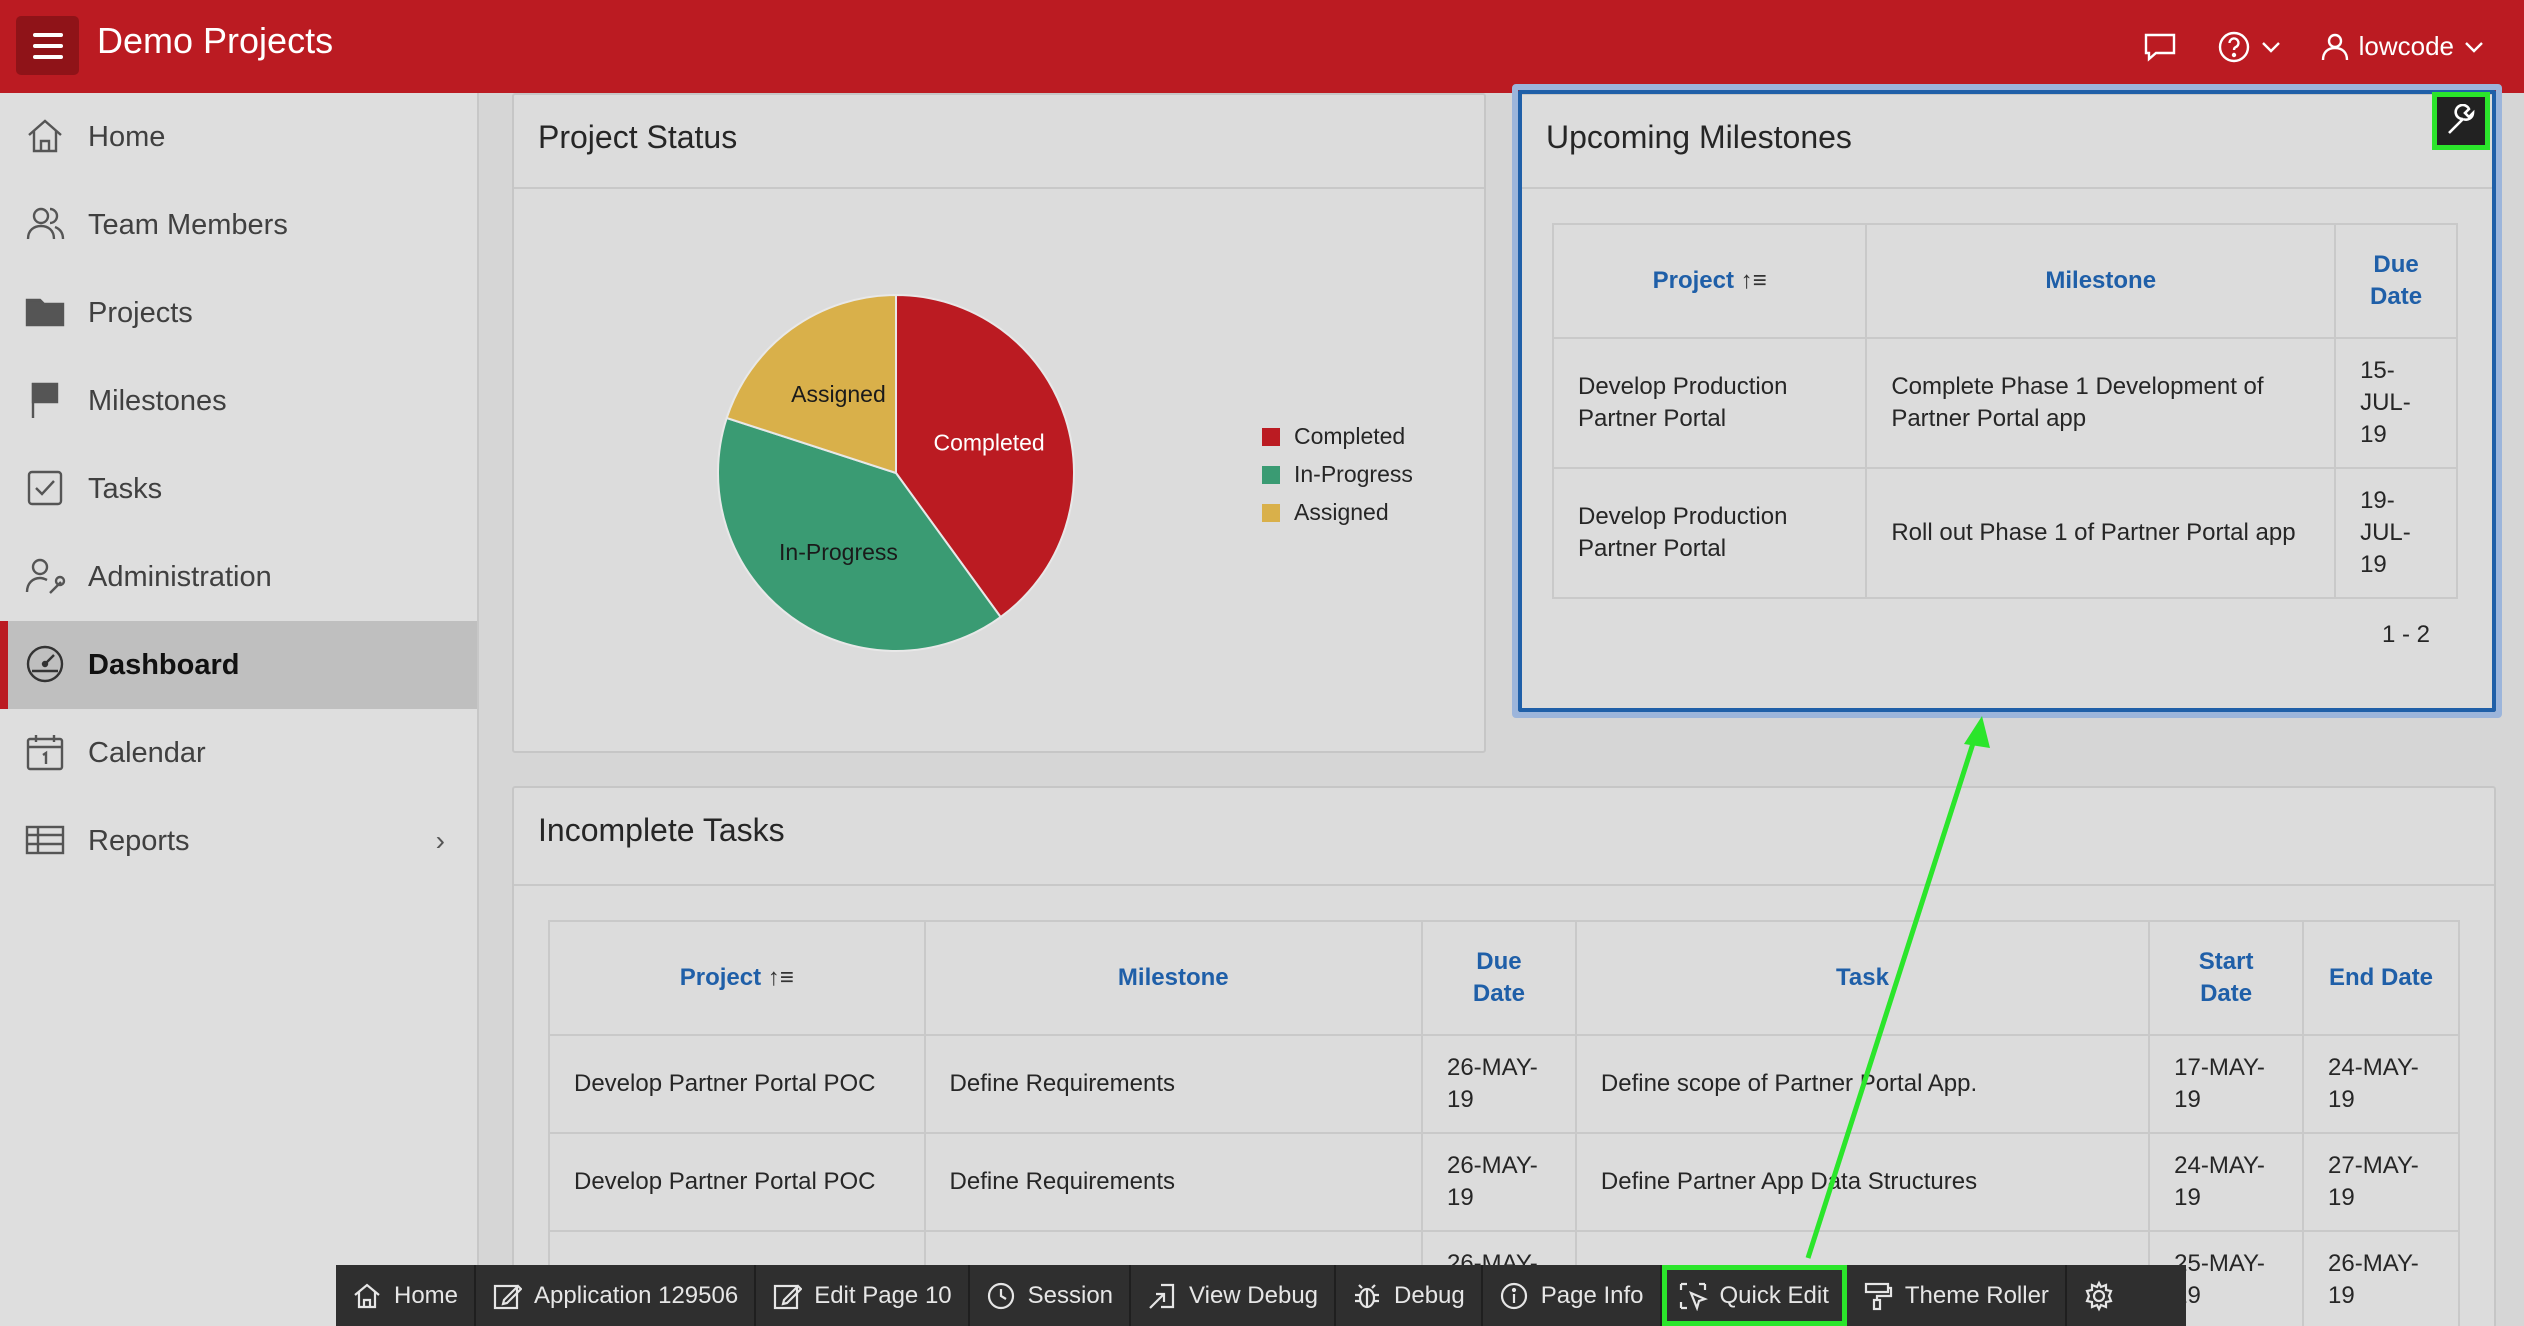 The width and height of the screenshot is (2524, 1326). Describe the element at coordinates (1693, 1296) in the screenshot. I see `quick-edit-icon` at that location.